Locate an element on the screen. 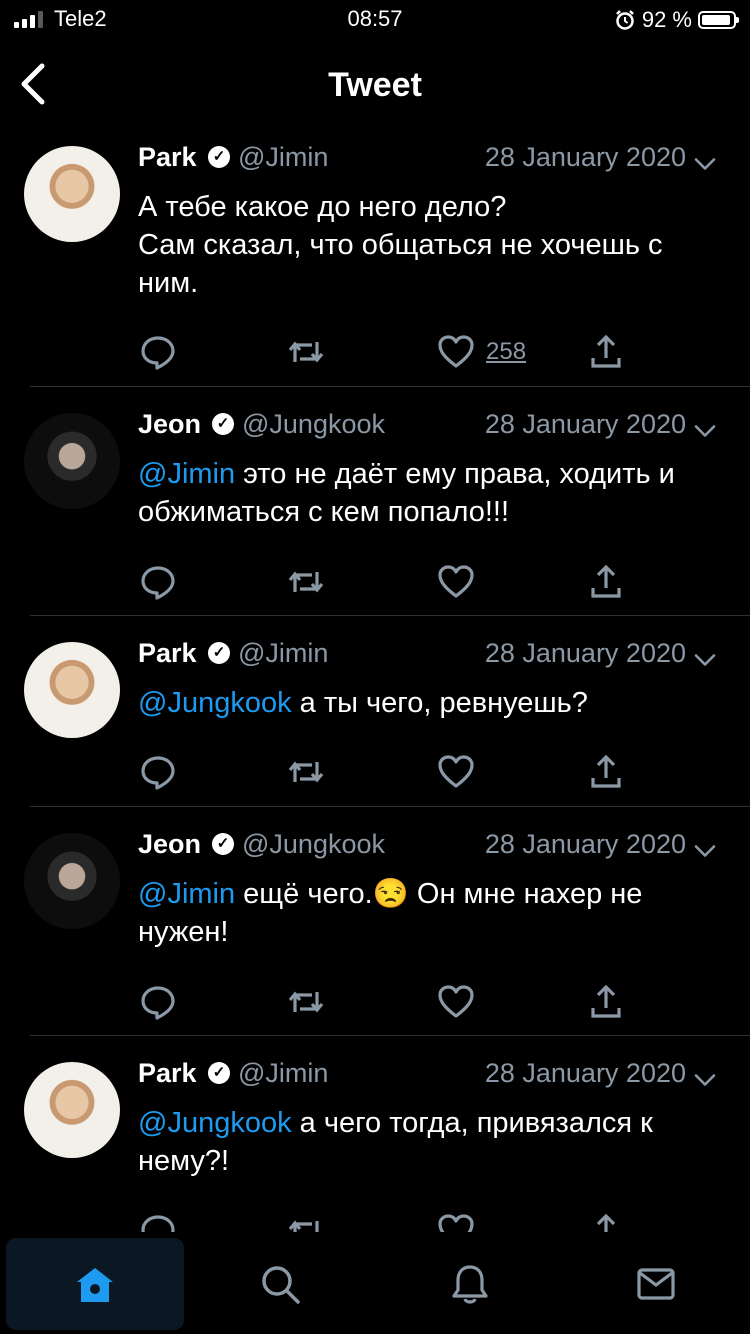  tab-home is located at coordinates (95, 1284).